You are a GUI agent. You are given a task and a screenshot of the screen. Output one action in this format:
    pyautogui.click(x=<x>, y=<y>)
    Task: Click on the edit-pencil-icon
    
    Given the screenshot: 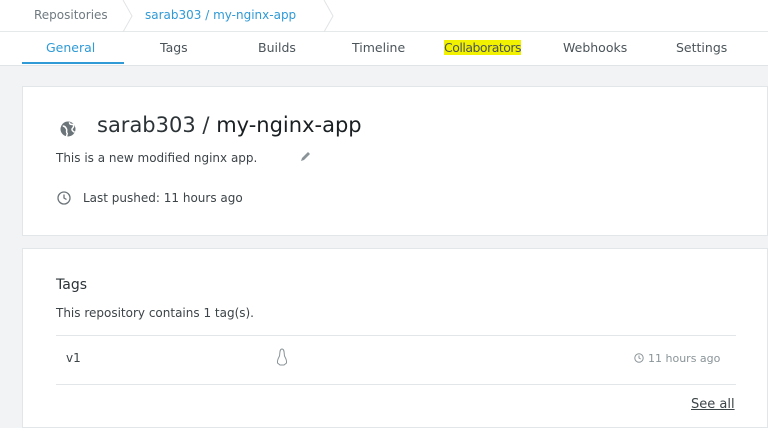 What is the action you would take?
    pyautogui.click(x=305, y=157)
    